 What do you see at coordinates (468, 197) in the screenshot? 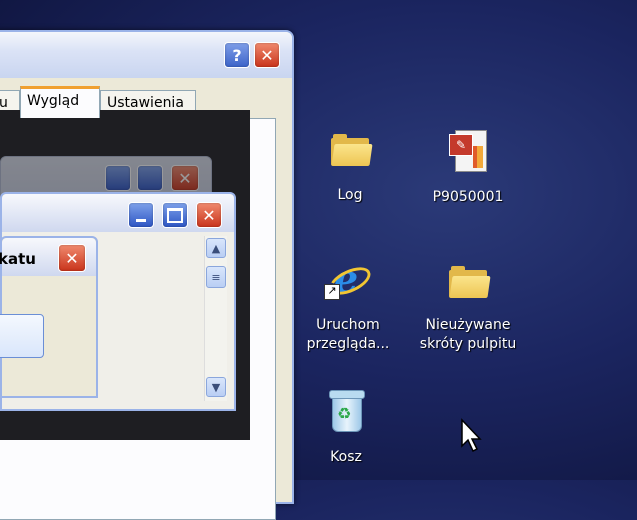
I see `desktop-icon-label: P9050001` at bounding box center [468, 197].